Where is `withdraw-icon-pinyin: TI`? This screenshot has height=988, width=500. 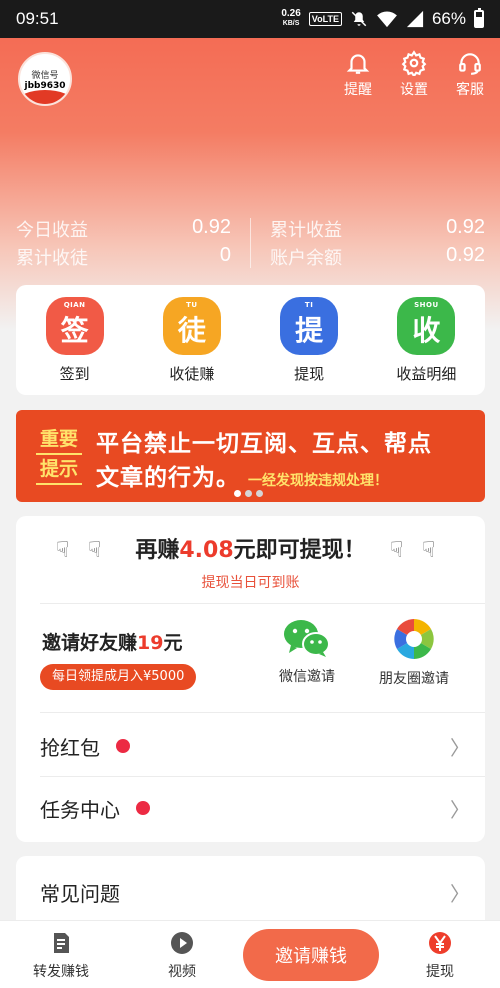 withdraw-icon-pinyin: TI is located at coordinates (309, 304).